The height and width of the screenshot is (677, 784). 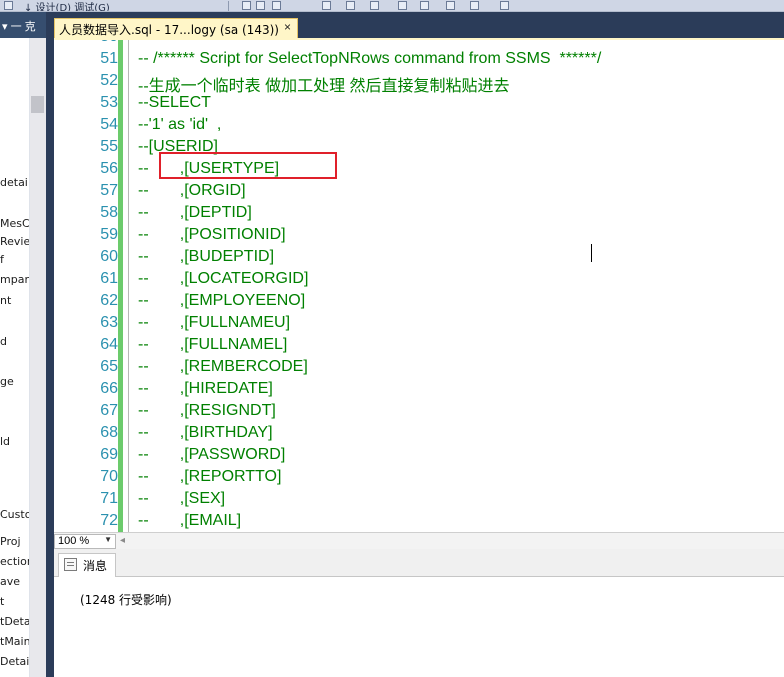 What do you see at coordinates (326, 5) in the screenshot?
I see `align-left-icon` at bounding box center [326, 5].